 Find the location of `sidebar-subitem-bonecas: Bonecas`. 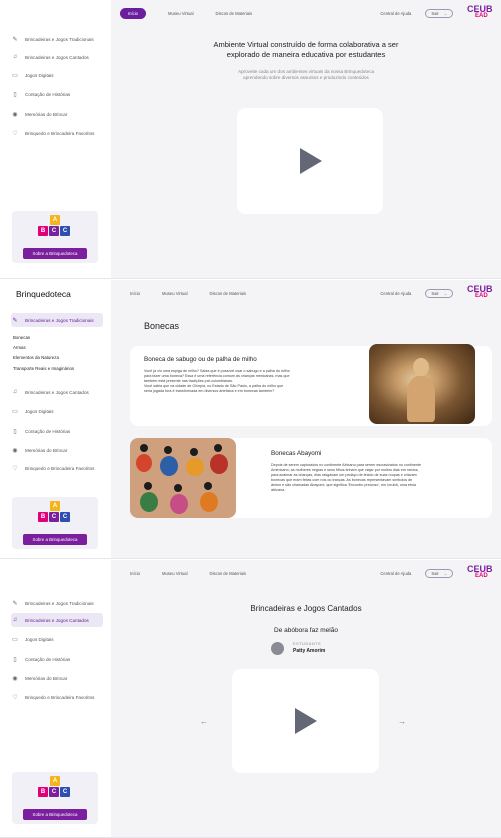

sidebar-subitem-bonecas: Bonecas is located at coordinates (21, 337).